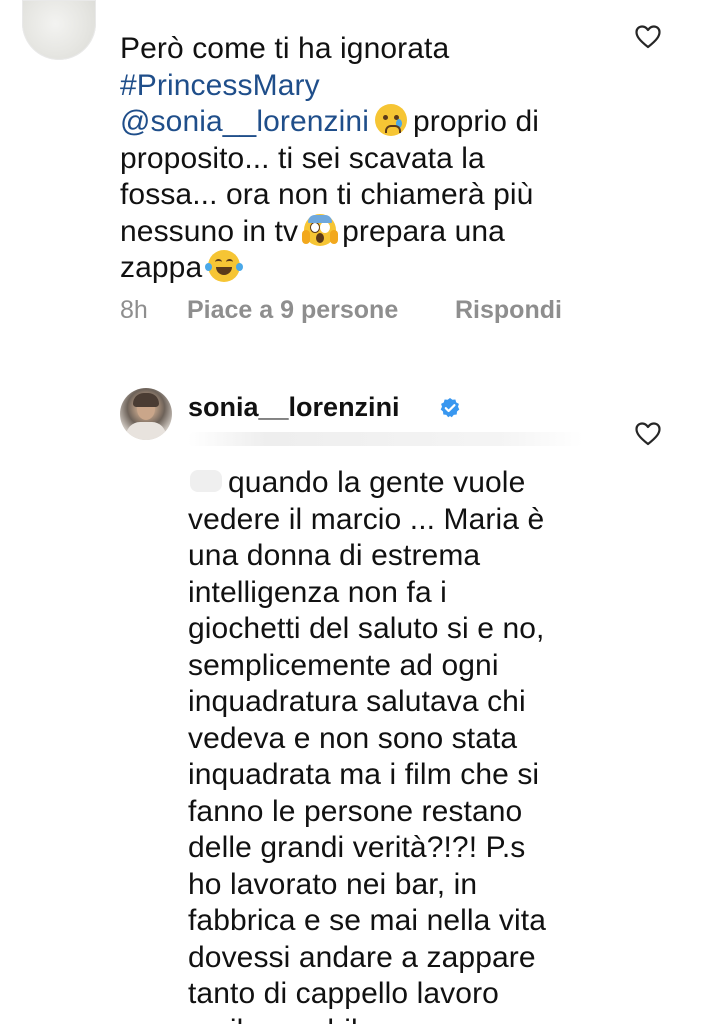 The width and height of the screenshot is (707, 1024). I want to click on reply-button: Rispondi, so click(508, 310).